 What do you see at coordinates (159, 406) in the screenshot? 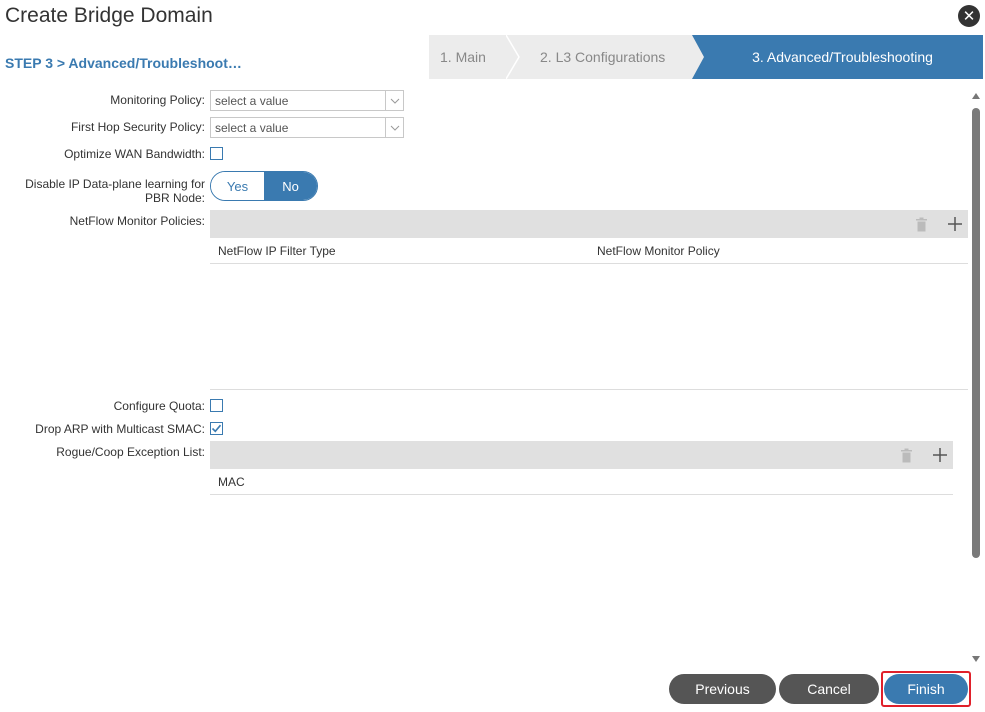
I see `configure-quota-label: Configure Quota:` at bounding box center [159, 406].